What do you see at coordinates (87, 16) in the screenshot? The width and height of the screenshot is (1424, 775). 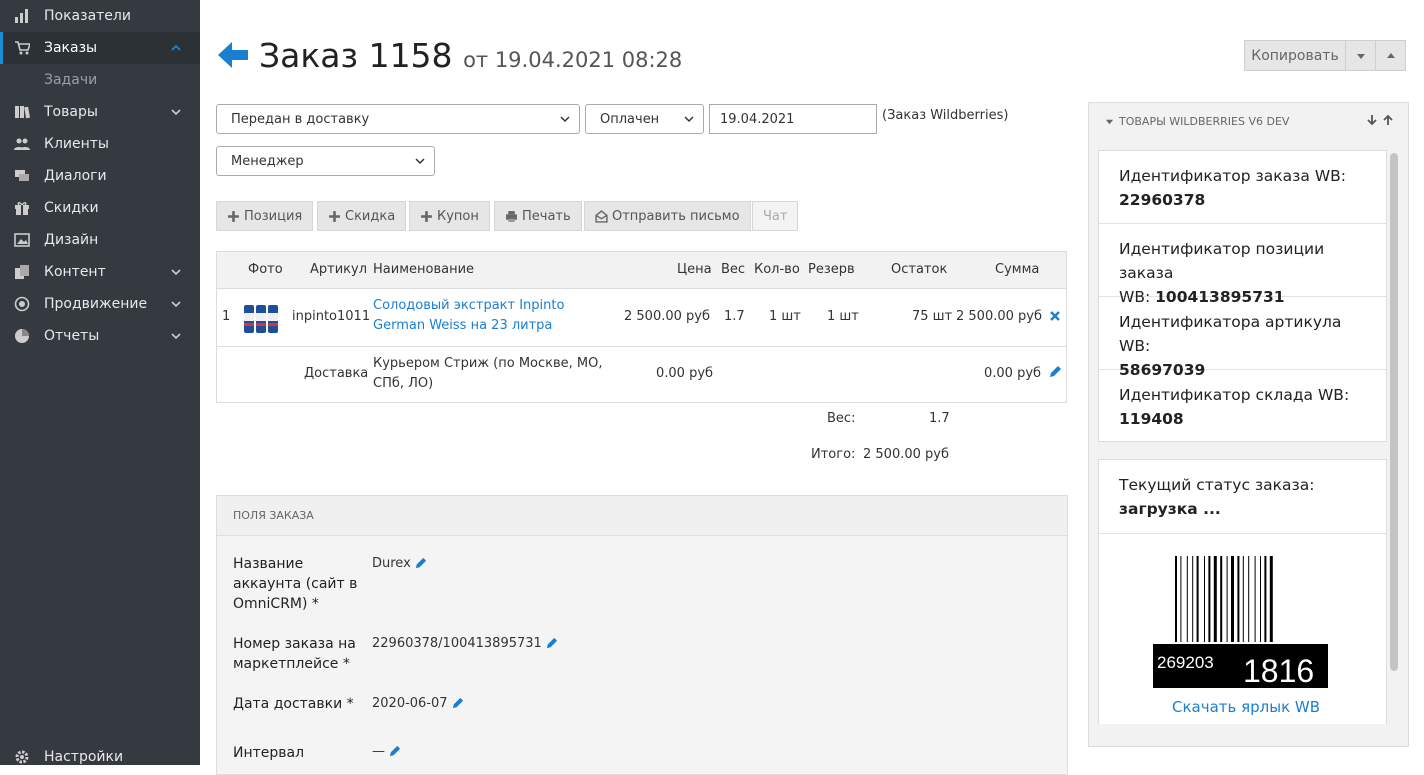 I see `sidebar-item-label: Показатели` at bounding box center [87, 16].